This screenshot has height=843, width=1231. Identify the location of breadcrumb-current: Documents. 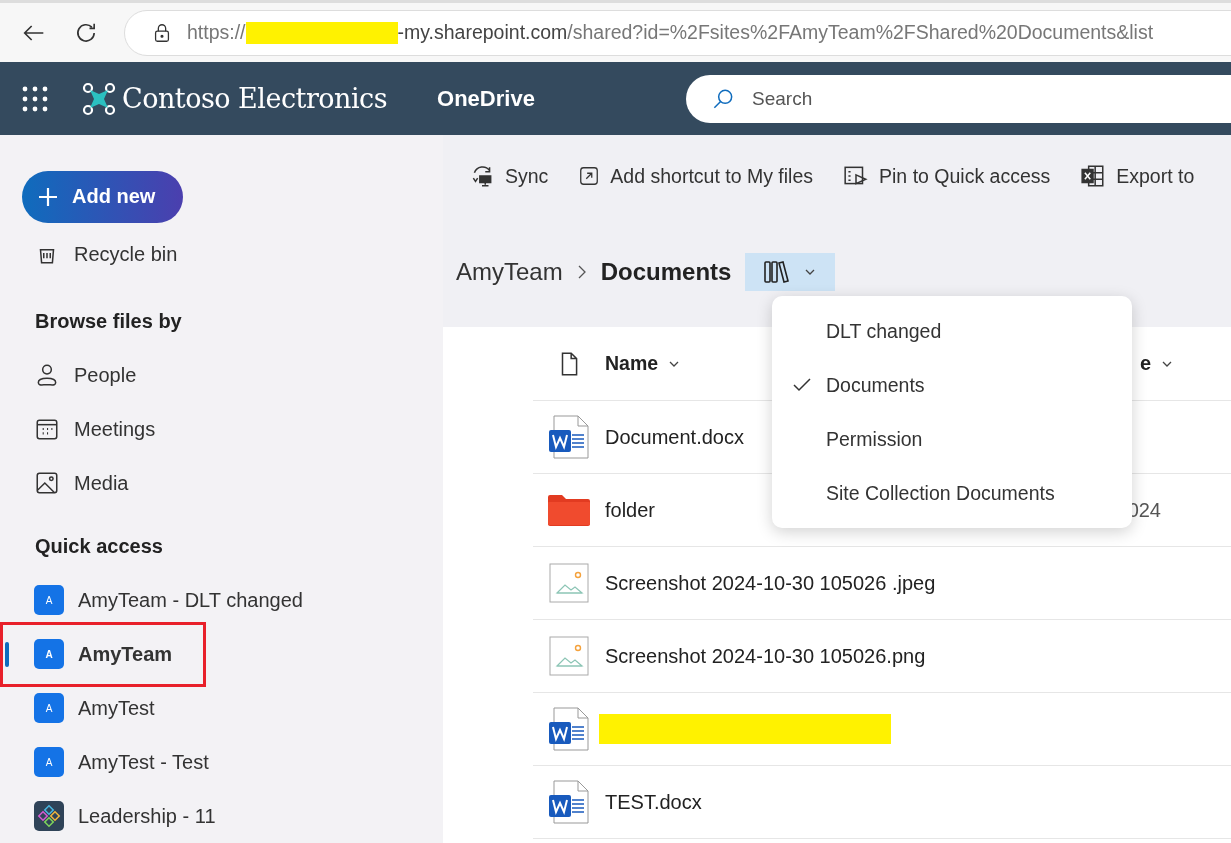
(666, 272).